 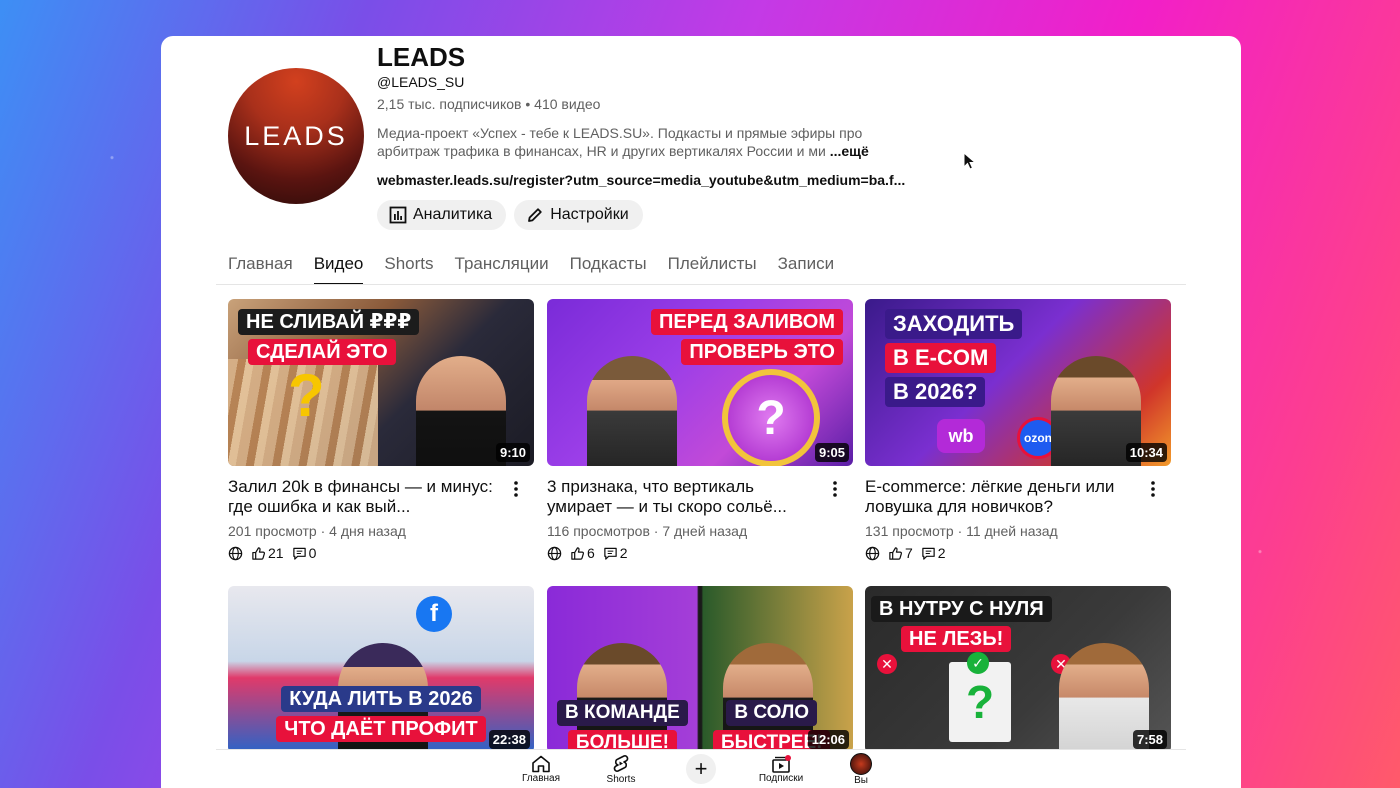 I want to click on video-card: f КУДА ЛИТЬ В 2026 ЧТО ДАЁТ ПРОФИТ 22:38, so click(x=381, y=669).